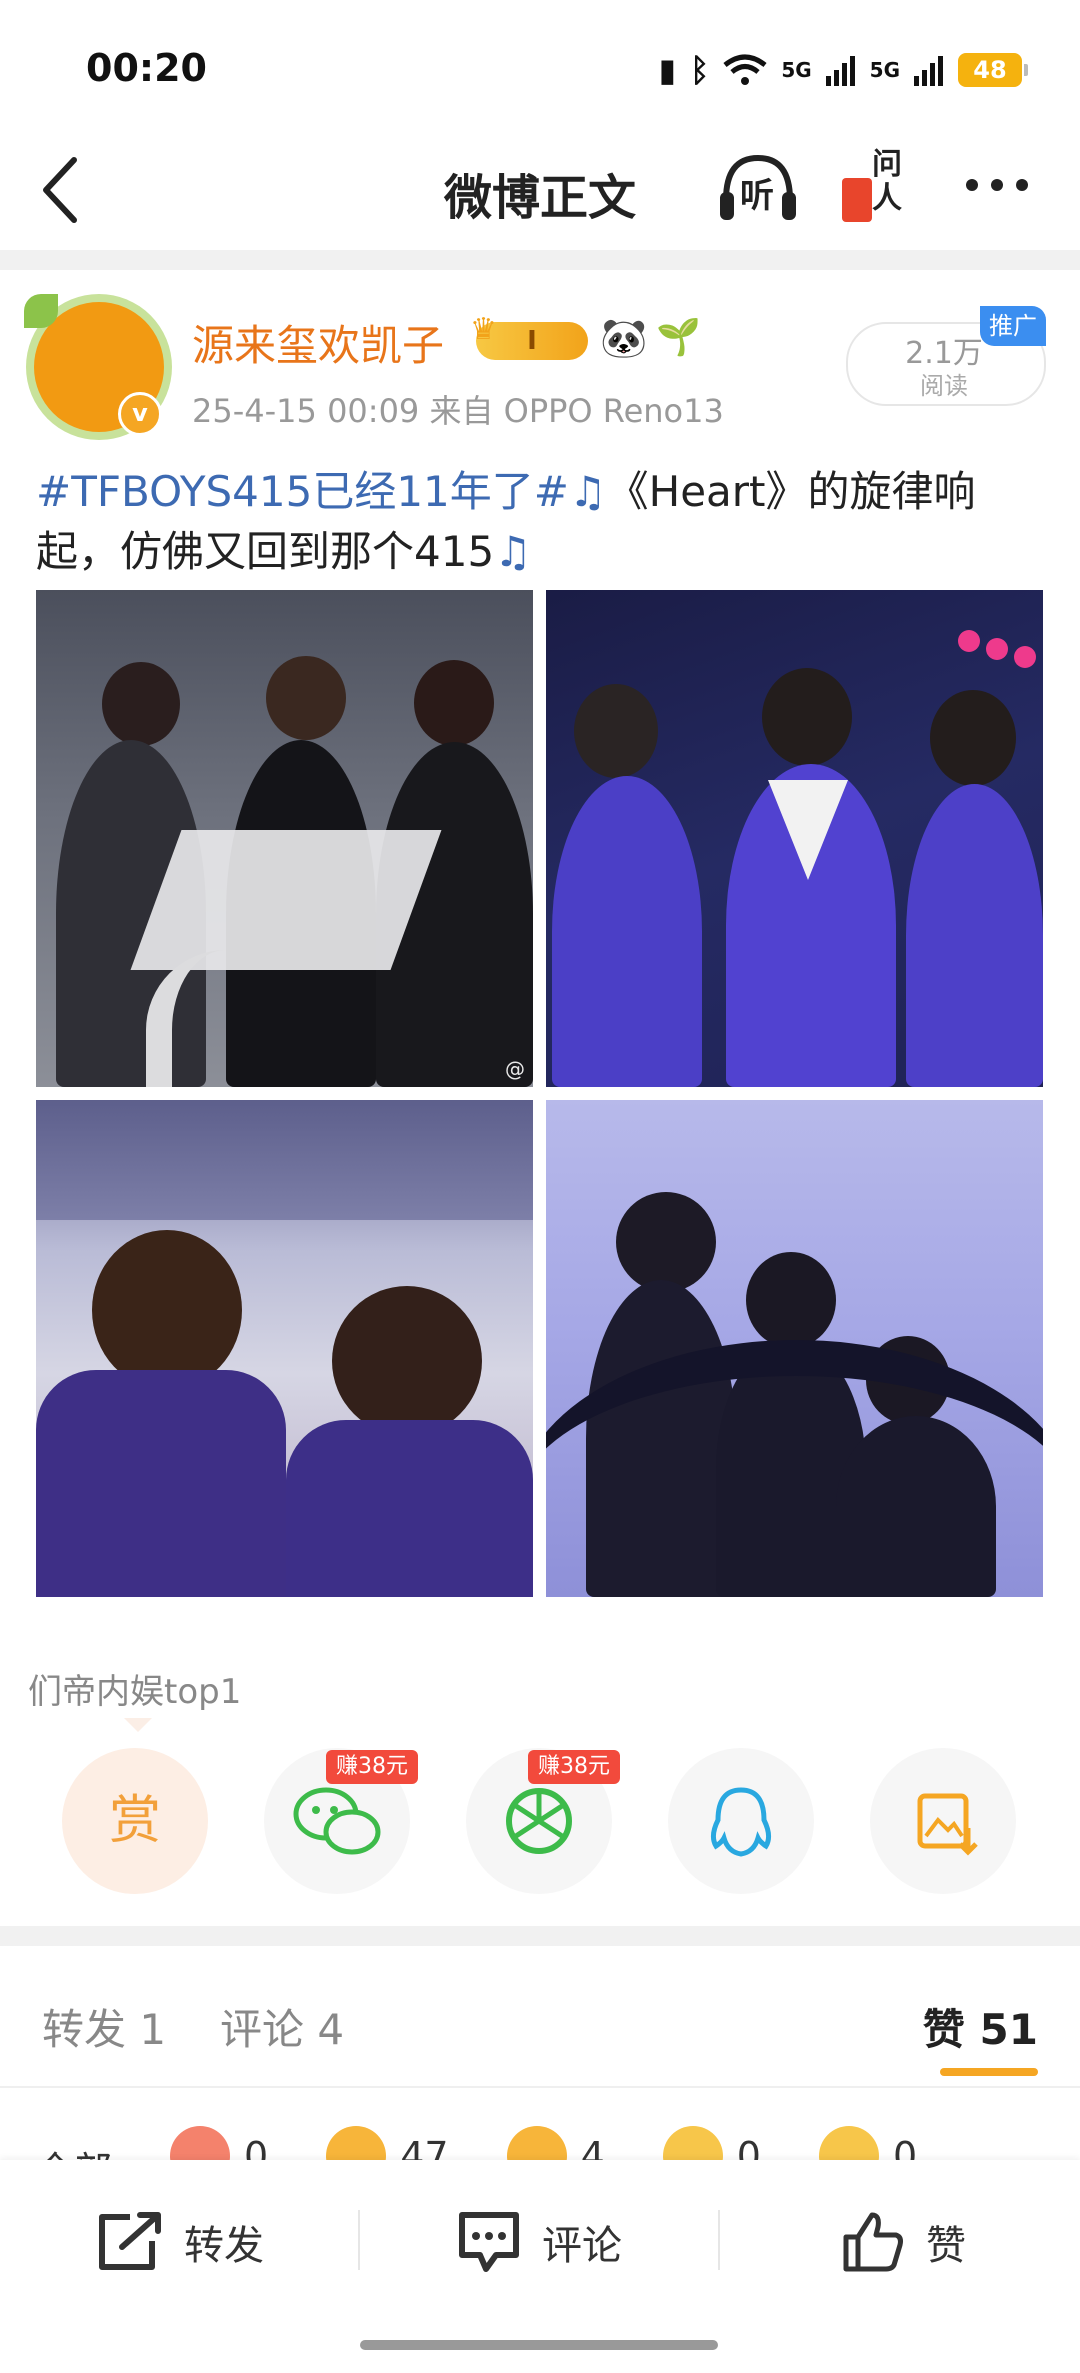 The image size is (1080, 2373). Describe the element at coordinates (980, 2026) in the screenshot. I see `tab-likes: 赞 51` at that location.